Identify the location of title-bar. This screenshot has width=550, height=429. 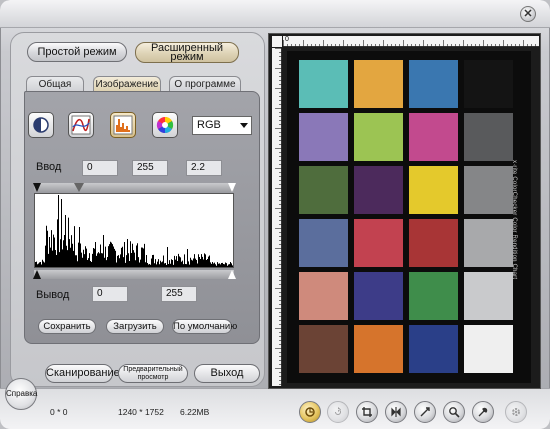
(275, 14).